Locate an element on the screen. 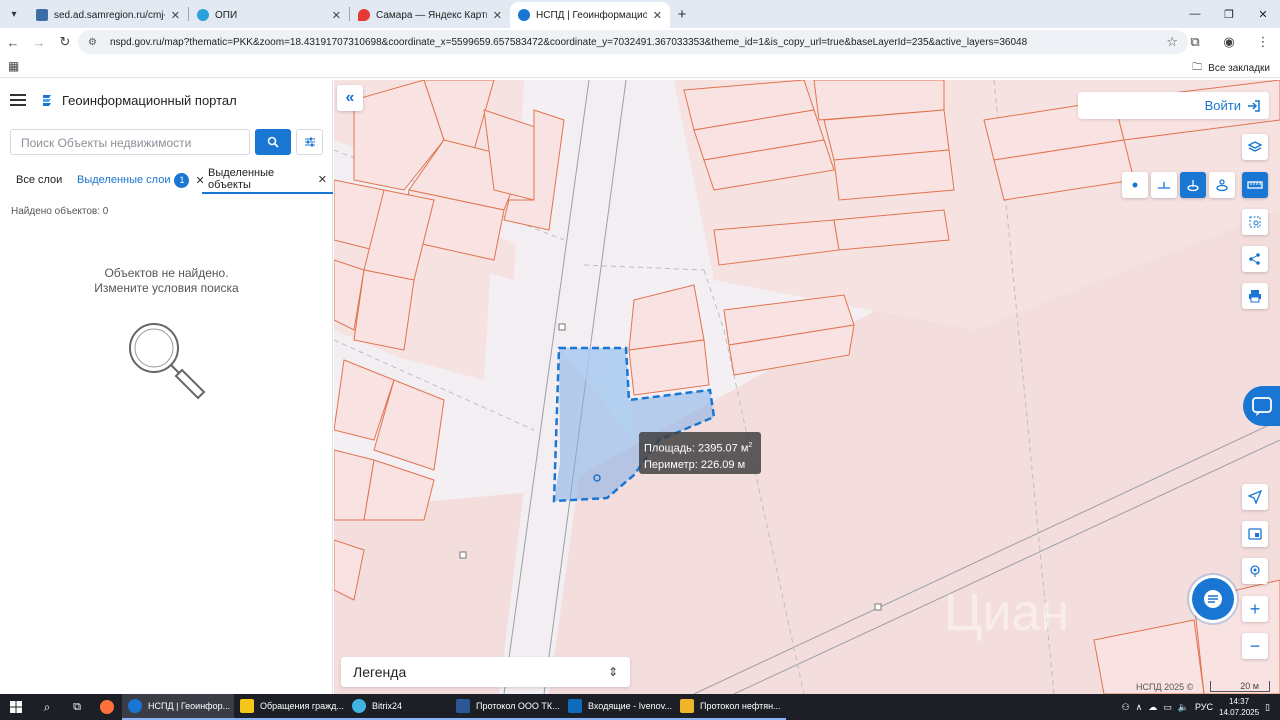 The height and width of the screenshot is (720, 1280). notifications-icon: ▯ is located at coordinates (1267, 707).